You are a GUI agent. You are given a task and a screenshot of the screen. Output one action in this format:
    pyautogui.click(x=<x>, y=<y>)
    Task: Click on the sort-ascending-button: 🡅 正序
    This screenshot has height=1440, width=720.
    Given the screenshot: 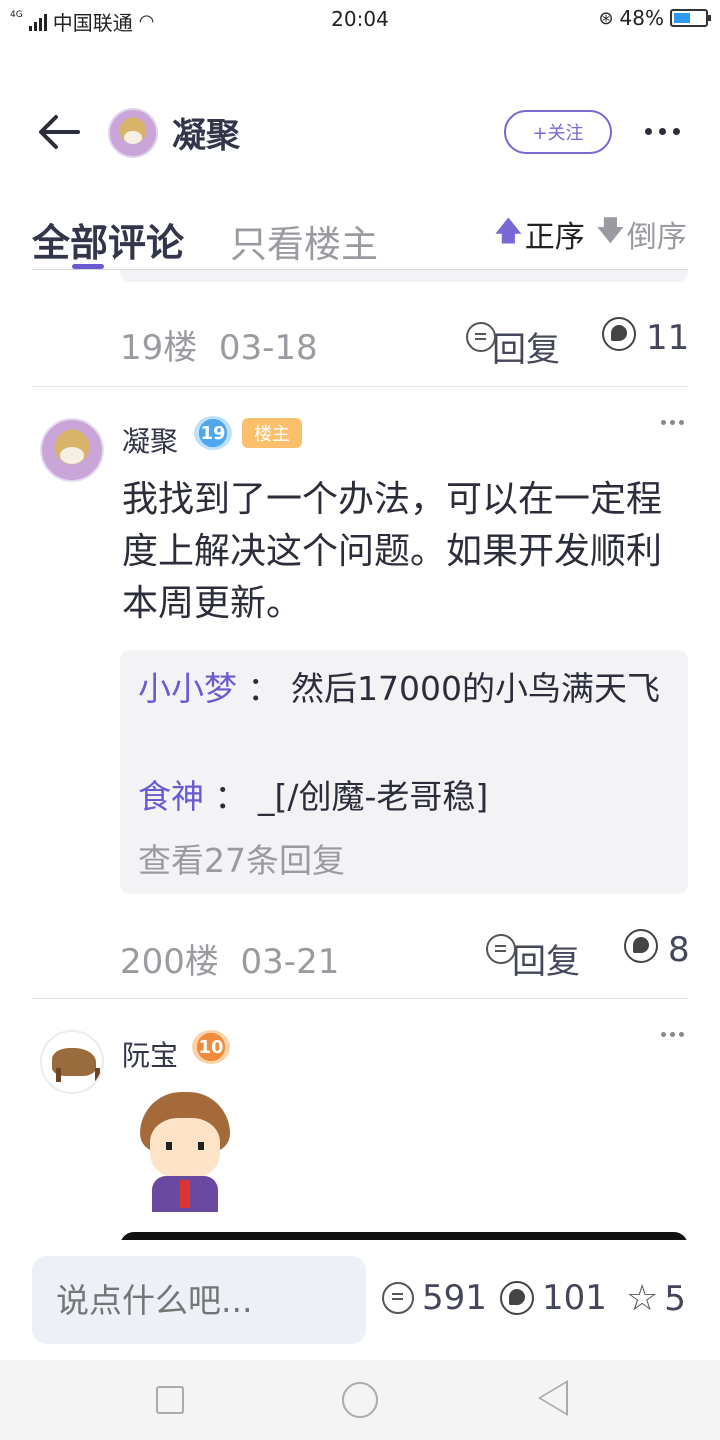 What is the action you would take?
    pyautogui.click(x=539, y=234)
    